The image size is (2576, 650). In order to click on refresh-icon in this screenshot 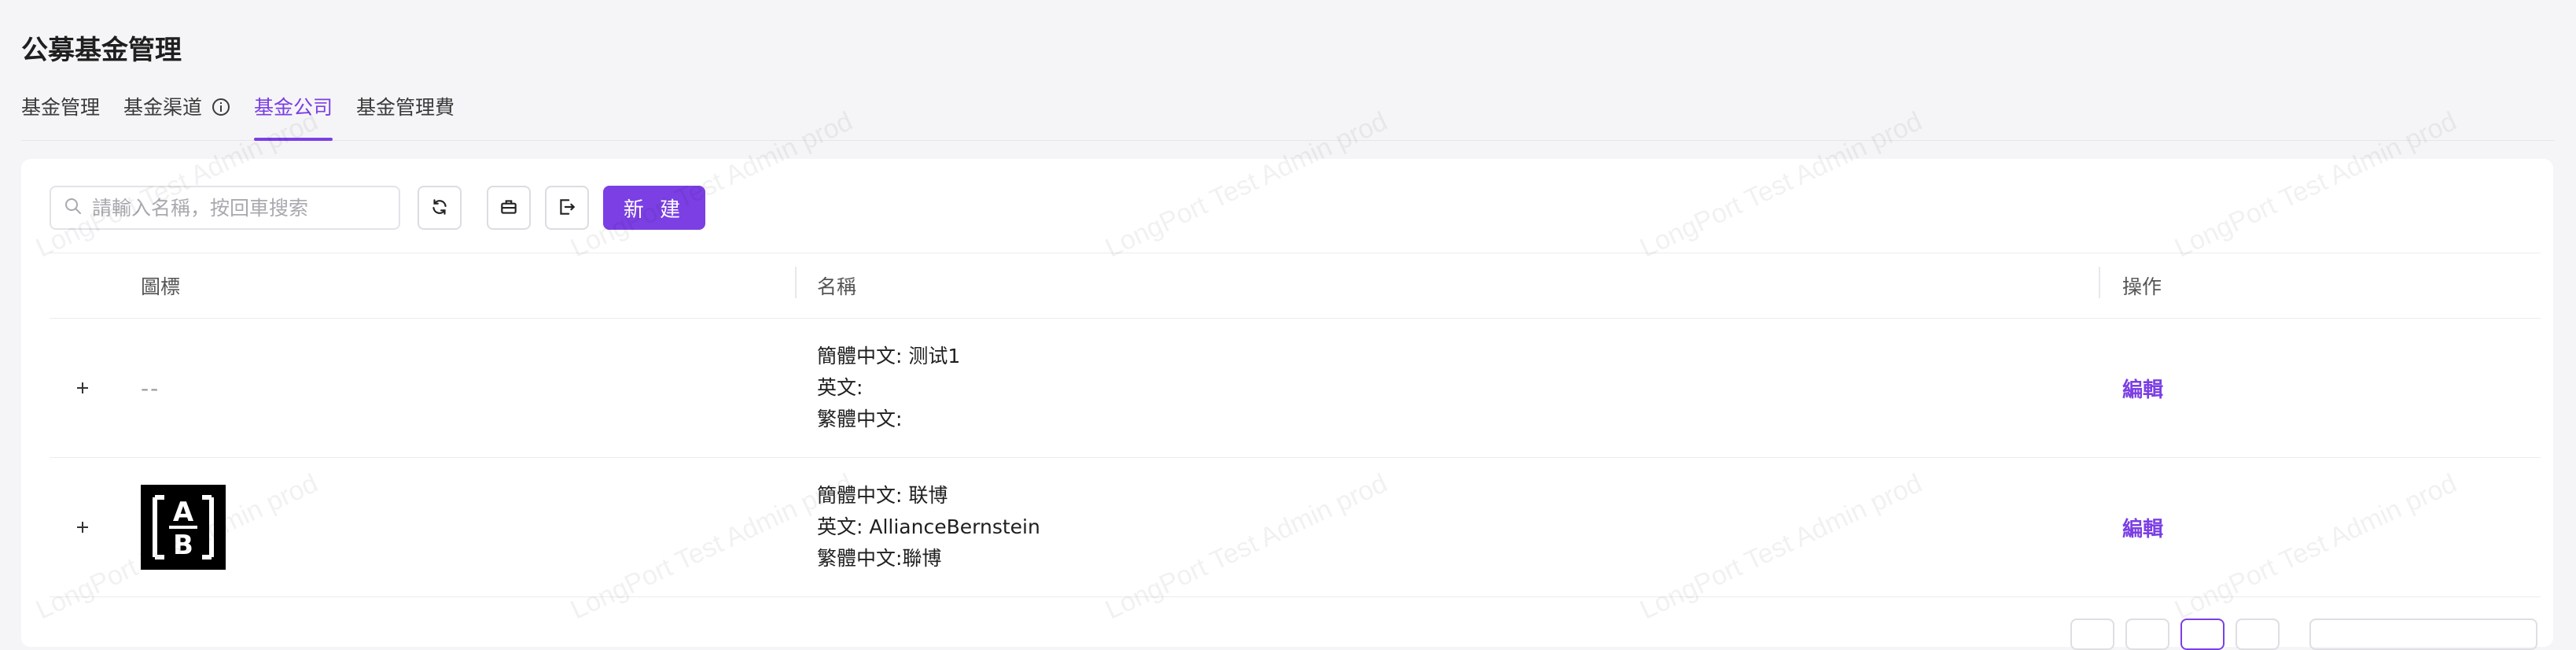, I will do `click(439, 208)`.